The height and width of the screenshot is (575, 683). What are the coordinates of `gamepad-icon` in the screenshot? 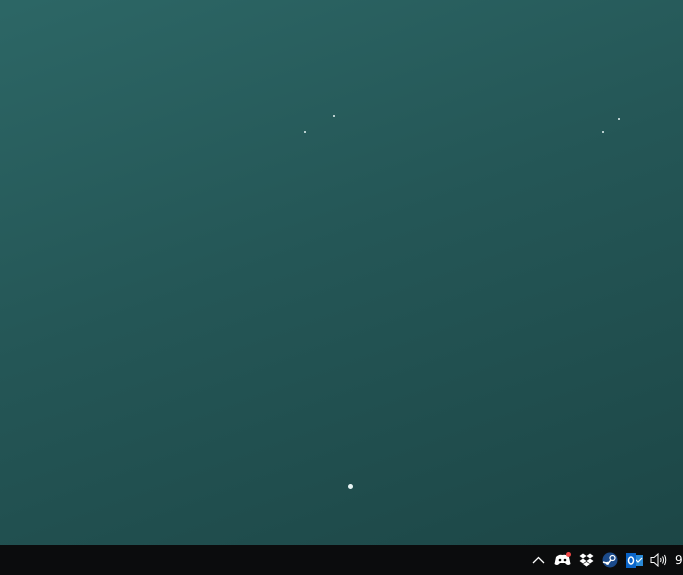 It's located at (562, 560).